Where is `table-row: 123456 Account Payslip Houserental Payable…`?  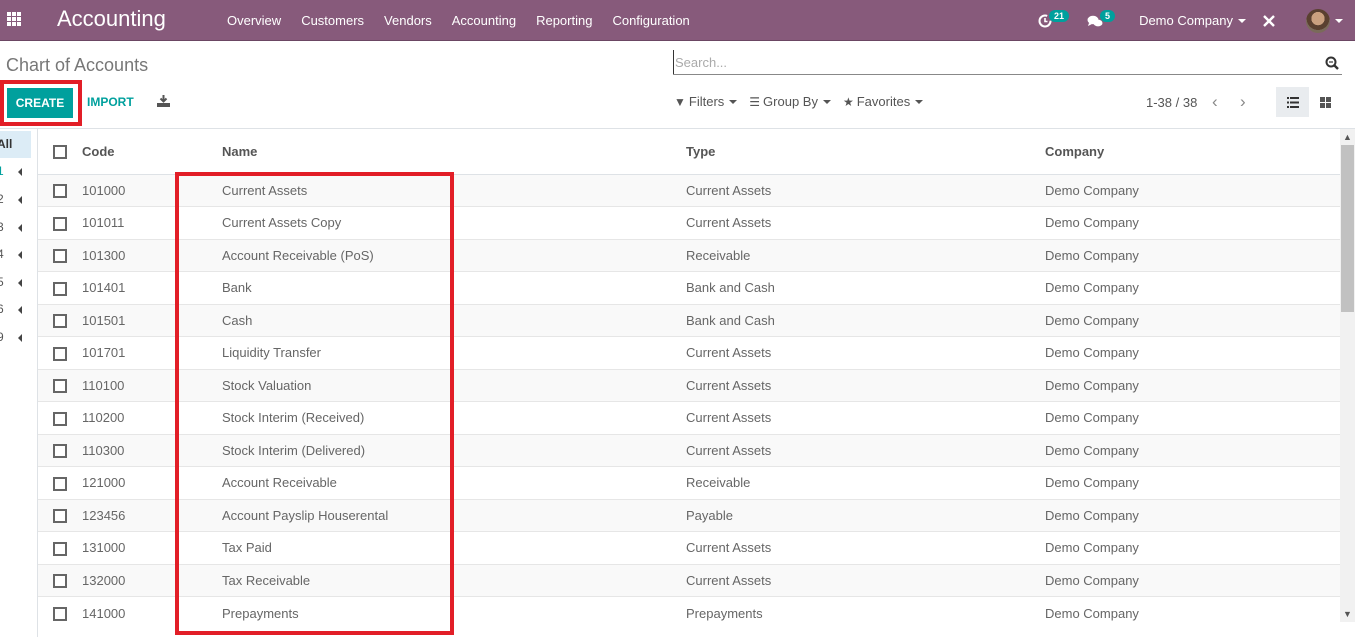
table-row: 123456 Account Payslip Houserental Payable… is located at coordinates (689, 515).